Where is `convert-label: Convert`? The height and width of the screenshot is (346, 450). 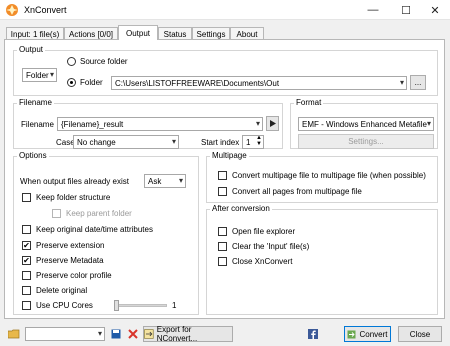 convert-label: Convert is located at coordinates (373, 334).